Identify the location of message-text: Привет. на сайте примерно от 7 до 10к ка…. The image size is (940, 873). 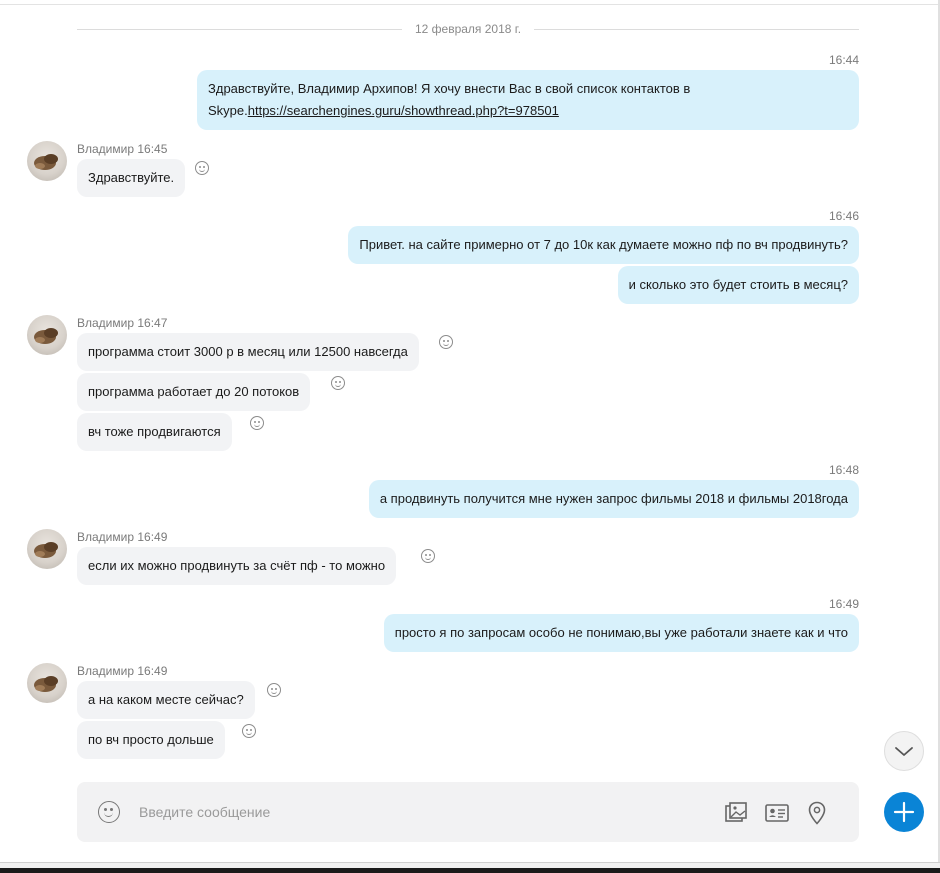
(603, 244).